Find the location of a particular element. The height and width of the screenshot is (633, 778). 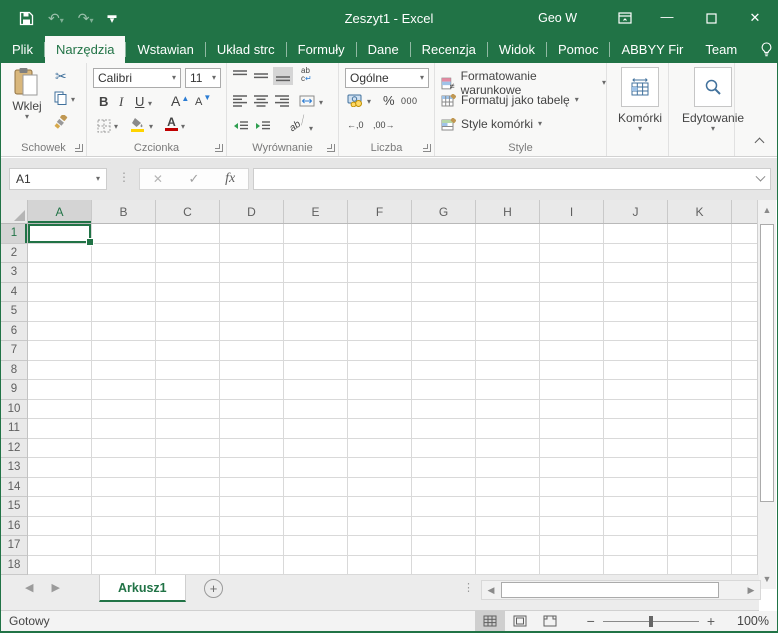

row-header-11: 11 is located at coordinates (14, 429).